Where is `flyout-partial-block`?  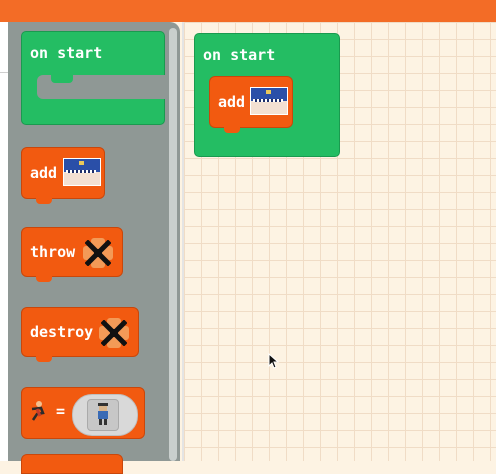 flyout-partial-block is located at coordinates (72, 464).